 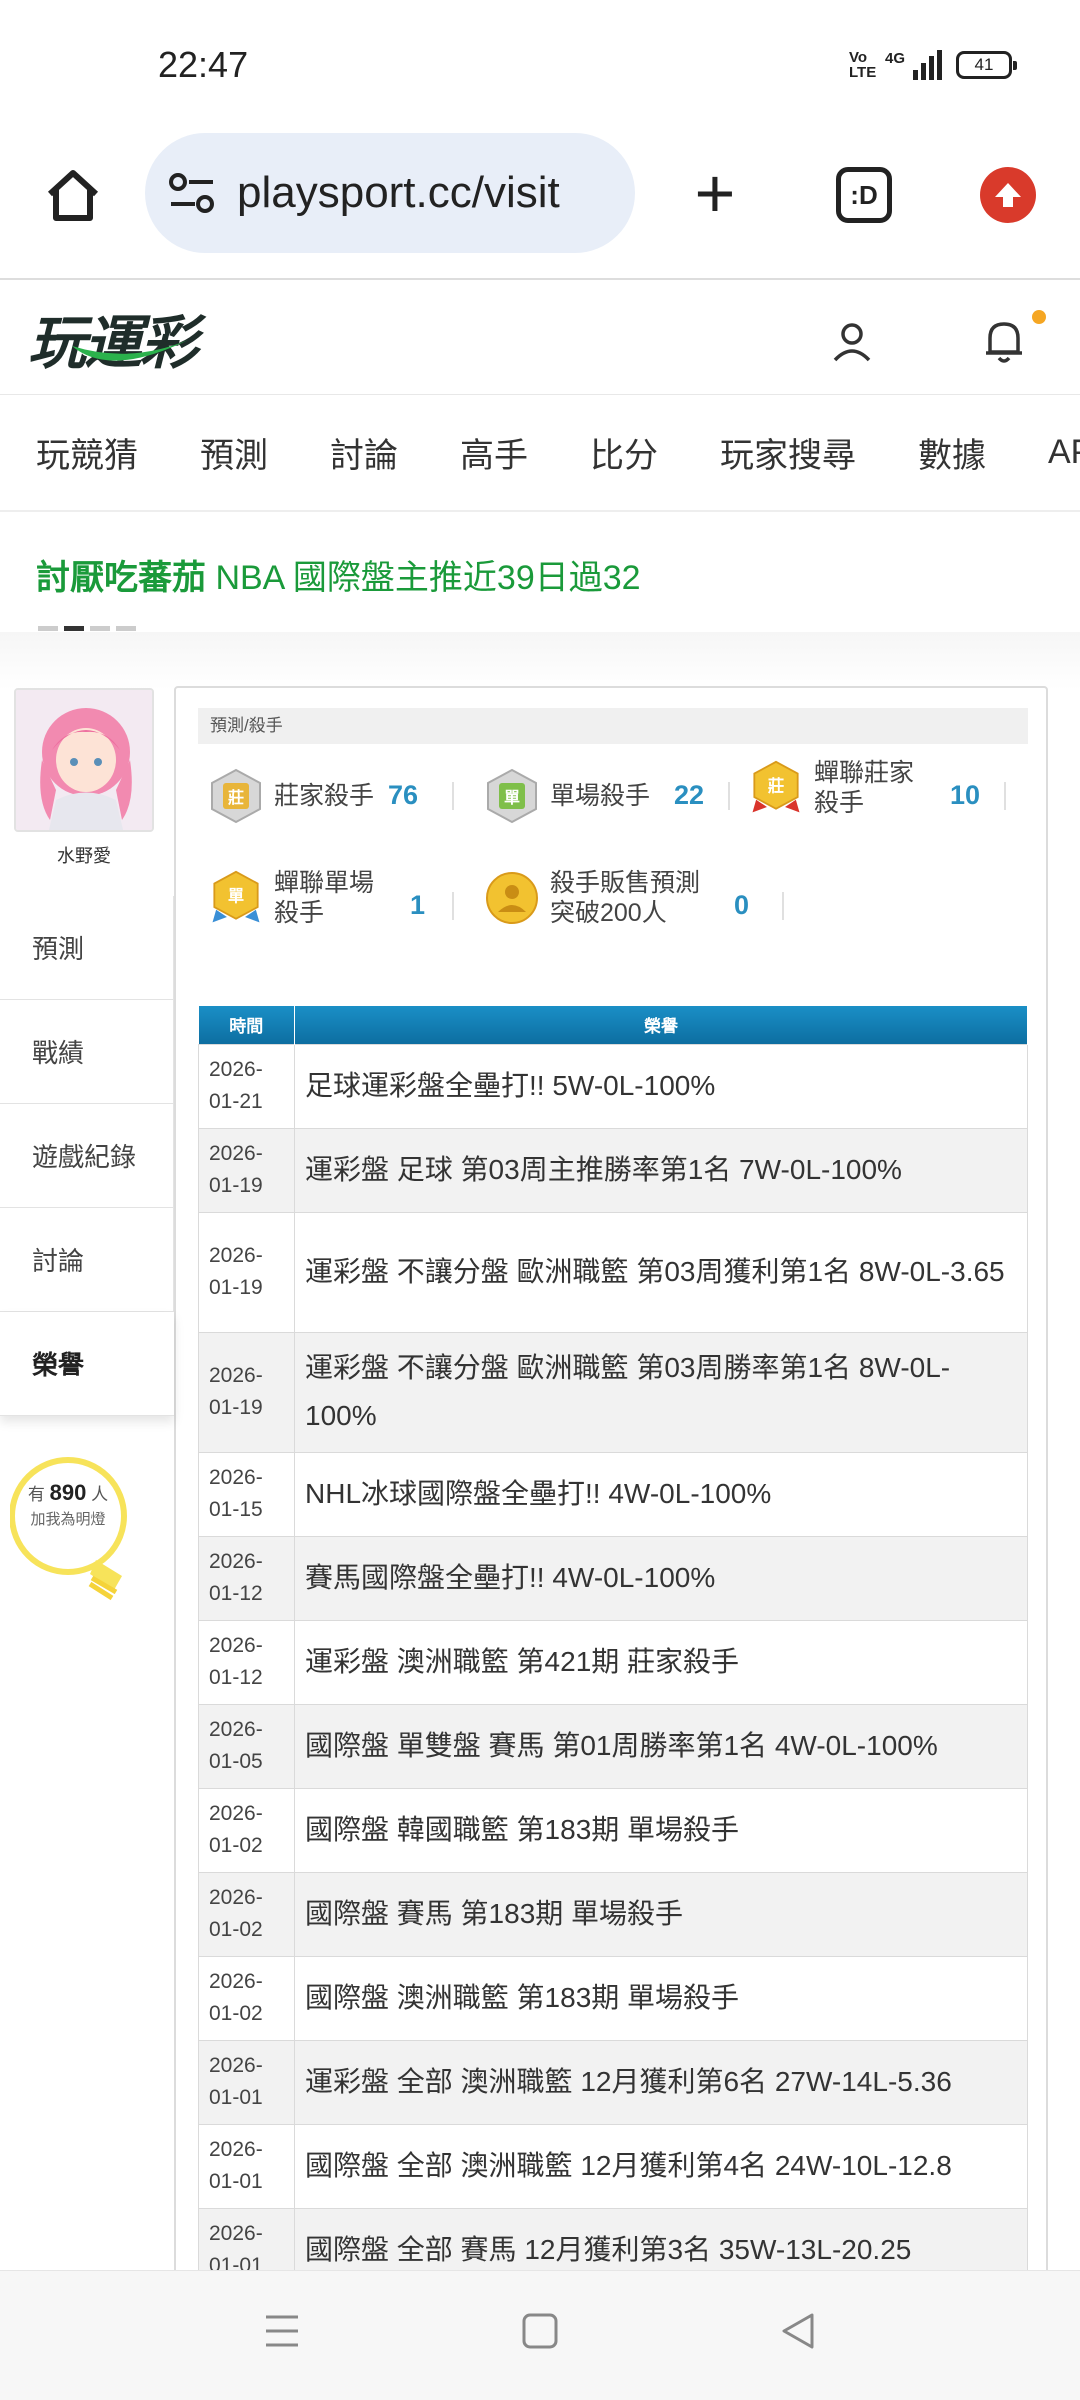 I want to click on row-date-monthday: 01-01, so click(x=236, y=2097).